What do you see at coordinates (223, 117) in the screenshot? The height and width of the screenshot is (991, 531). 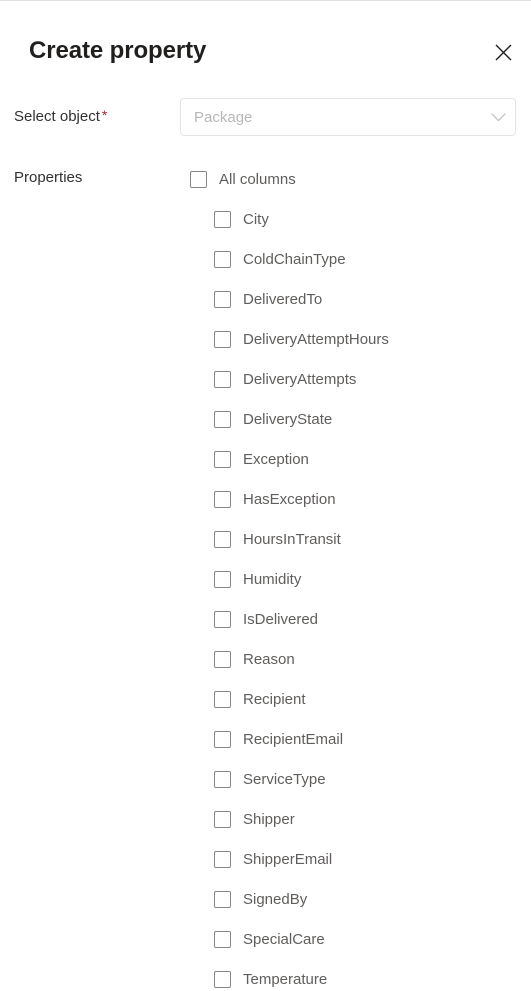 I see `select-object-dropdown-value: Package` at bounding box center [223, 117].